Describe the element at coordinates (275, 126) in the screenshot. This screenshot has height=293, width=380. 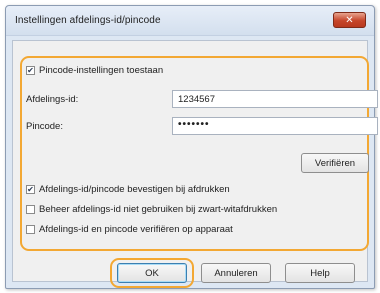
I see `pin-field: •••••••` at that location.